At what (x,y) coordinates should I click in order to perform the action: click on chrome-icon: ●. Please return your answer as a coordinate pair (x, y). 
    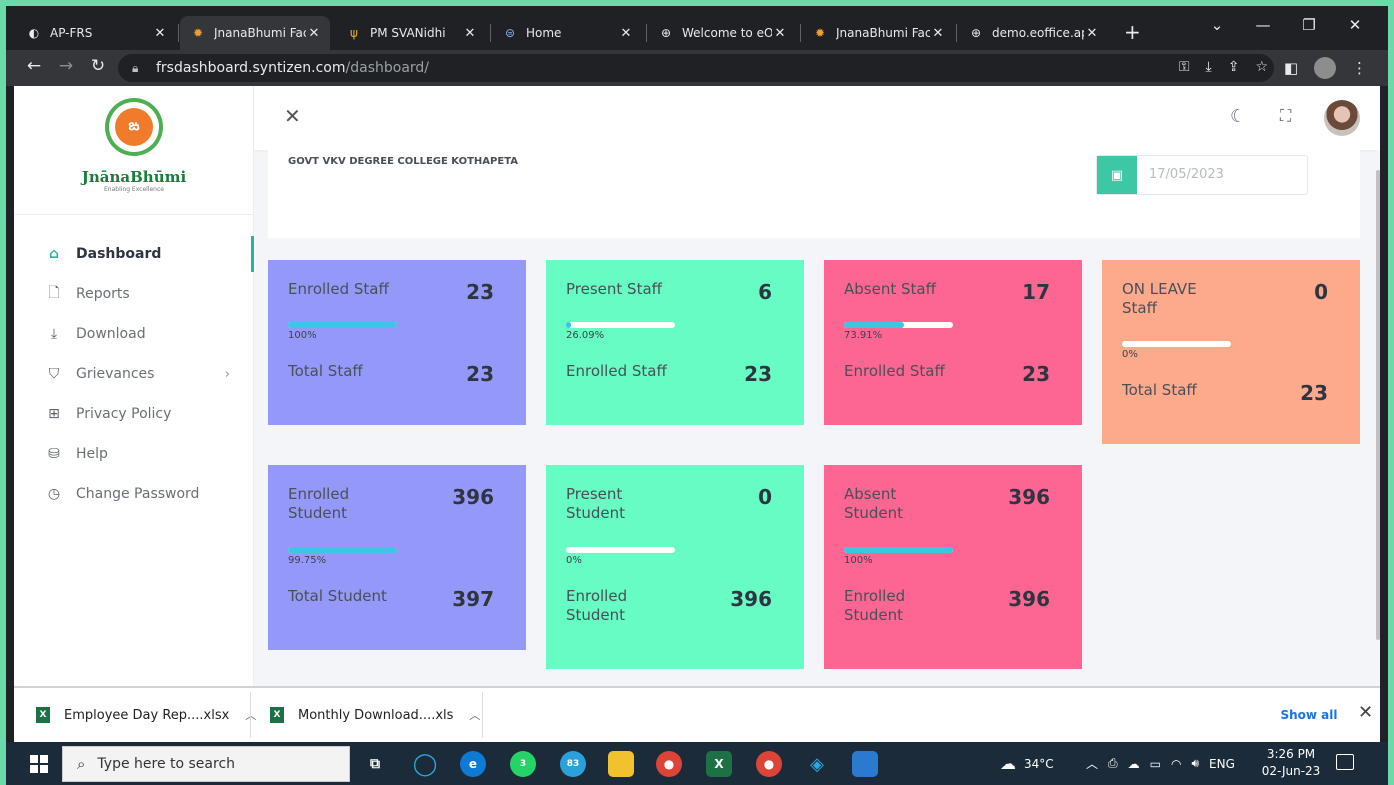
    Looking at the image, I should click on (669, 764).